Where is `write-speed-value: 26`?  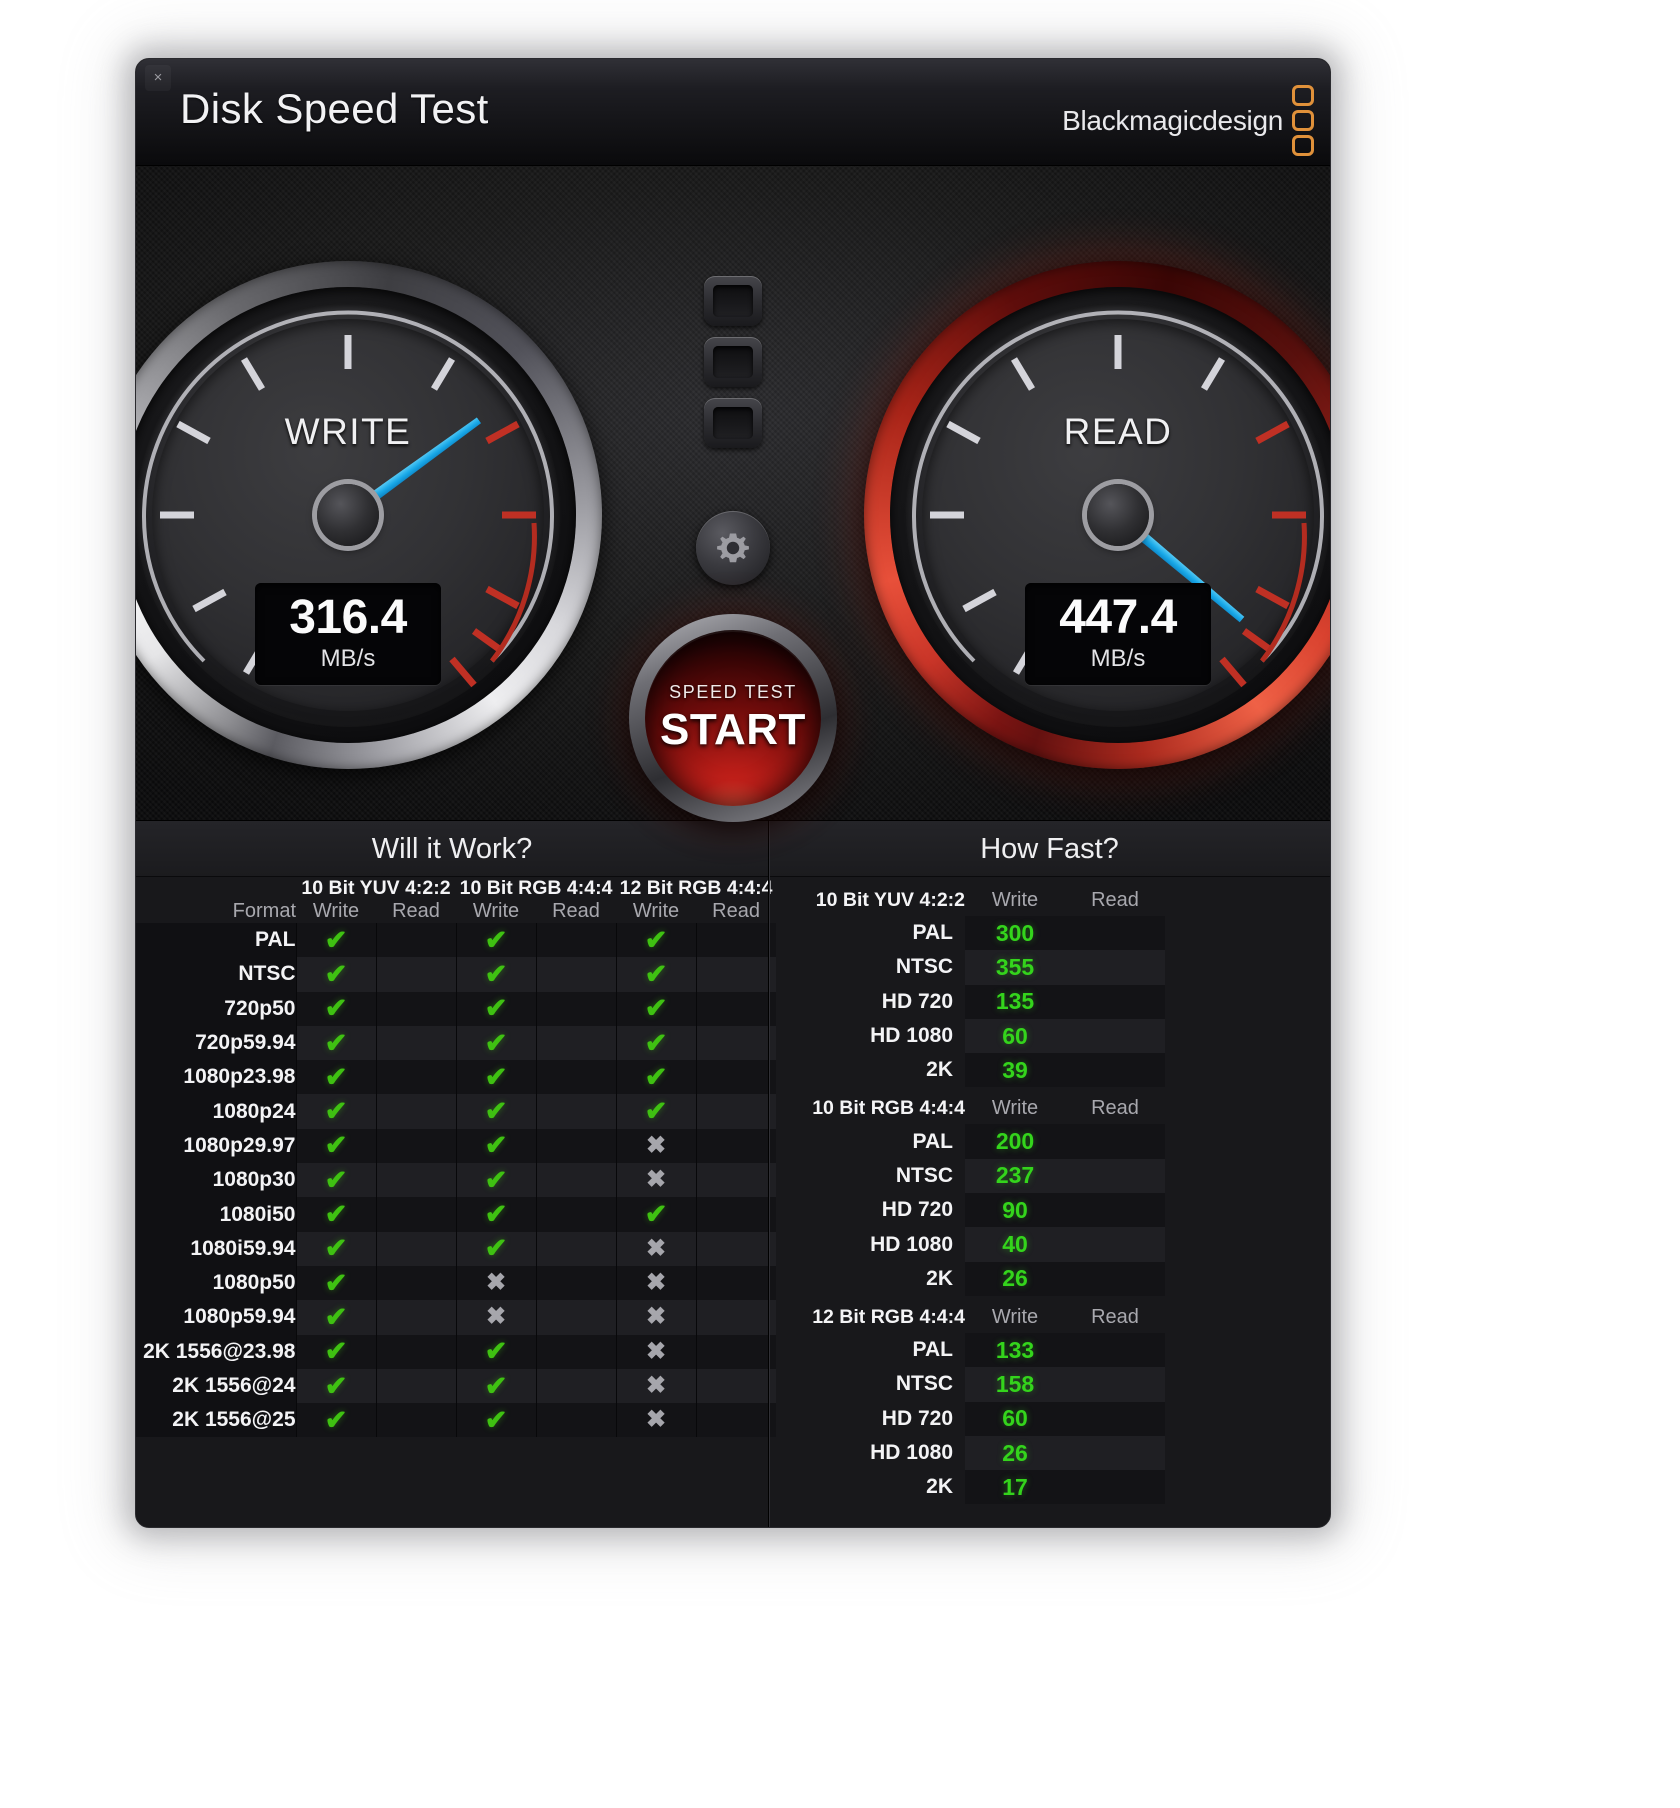
write-speed-value: 26 is located at coordinates (1015, 1278).